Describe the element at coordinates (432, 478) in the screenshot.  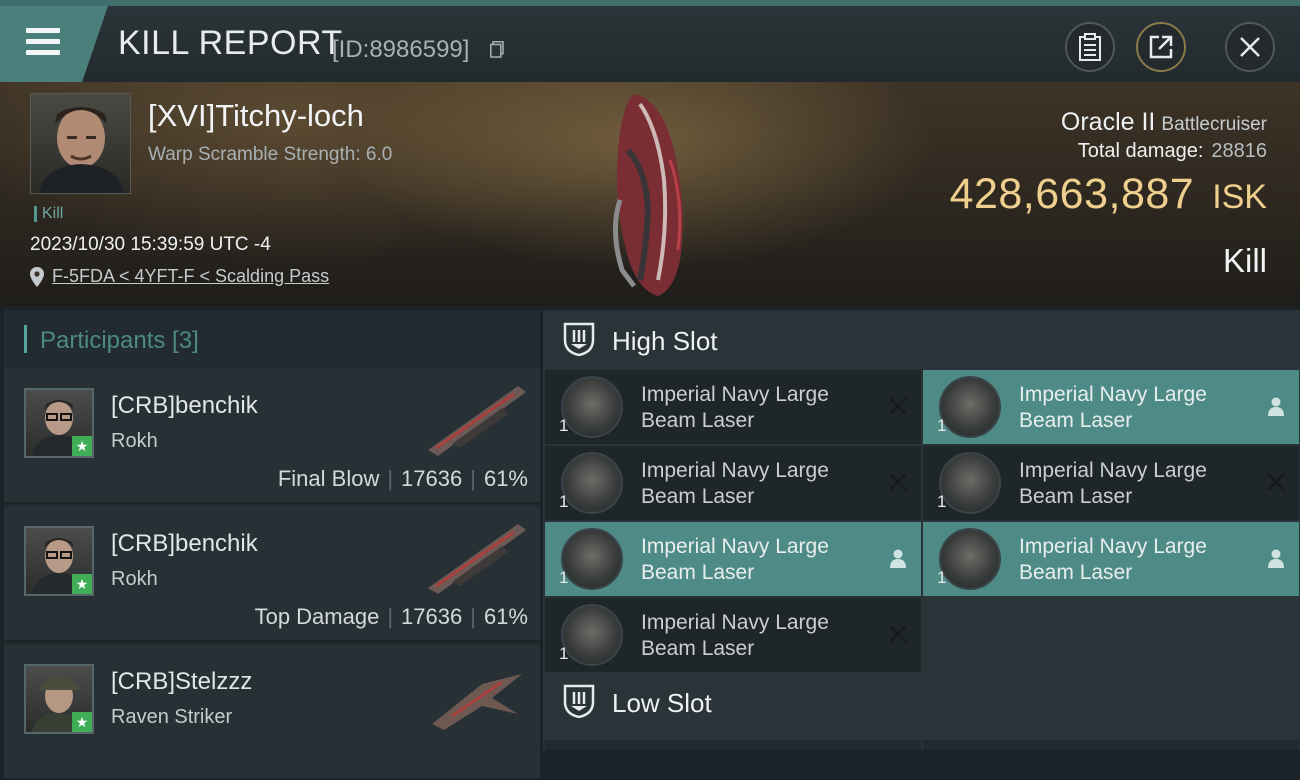
I see `participant-damage: 17636` at that location.